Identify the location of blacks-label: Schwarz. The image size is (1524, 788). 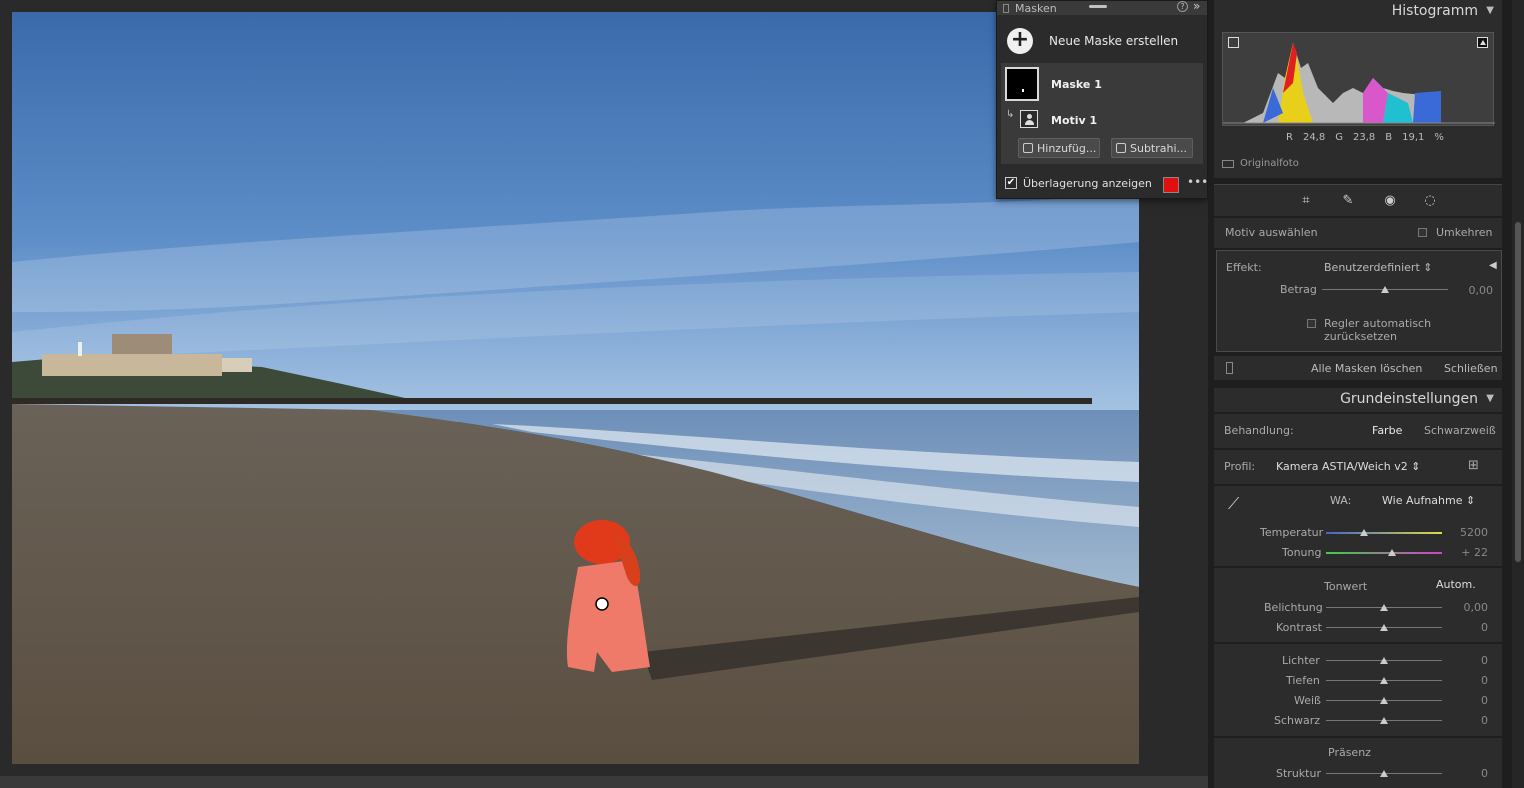
(1297, 720).